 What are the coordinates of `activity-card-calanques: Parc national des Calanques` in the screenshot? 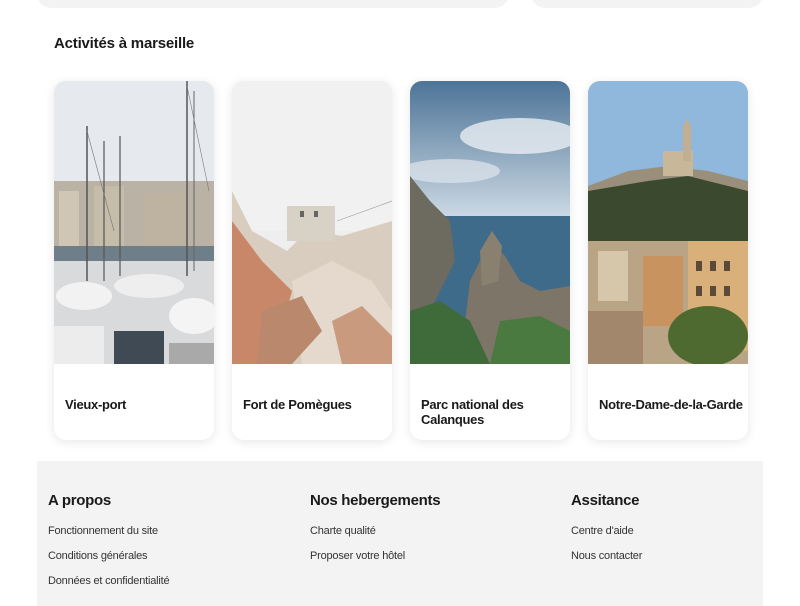 It's located at (490, 260).